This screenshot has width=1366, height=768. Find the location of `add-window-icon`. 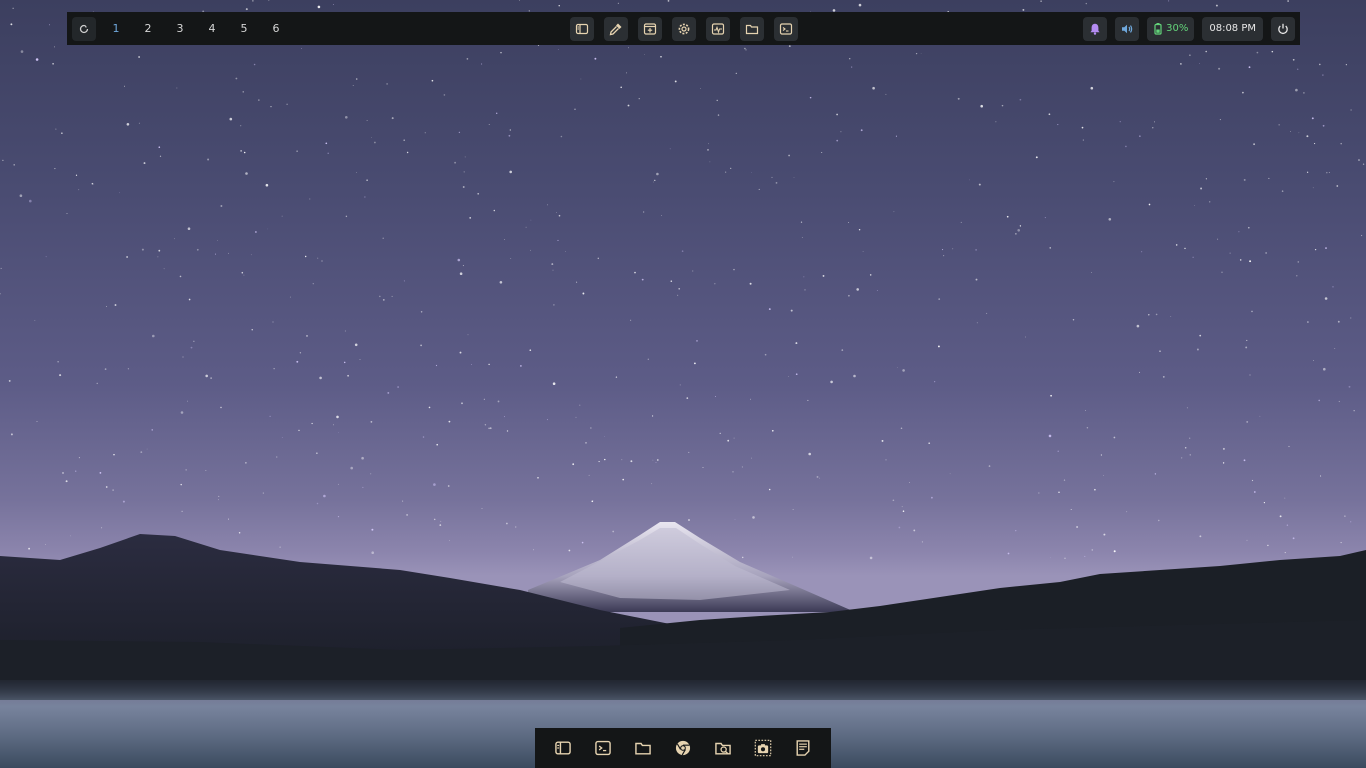

add-window-icon is located at coordinates (650, 29).